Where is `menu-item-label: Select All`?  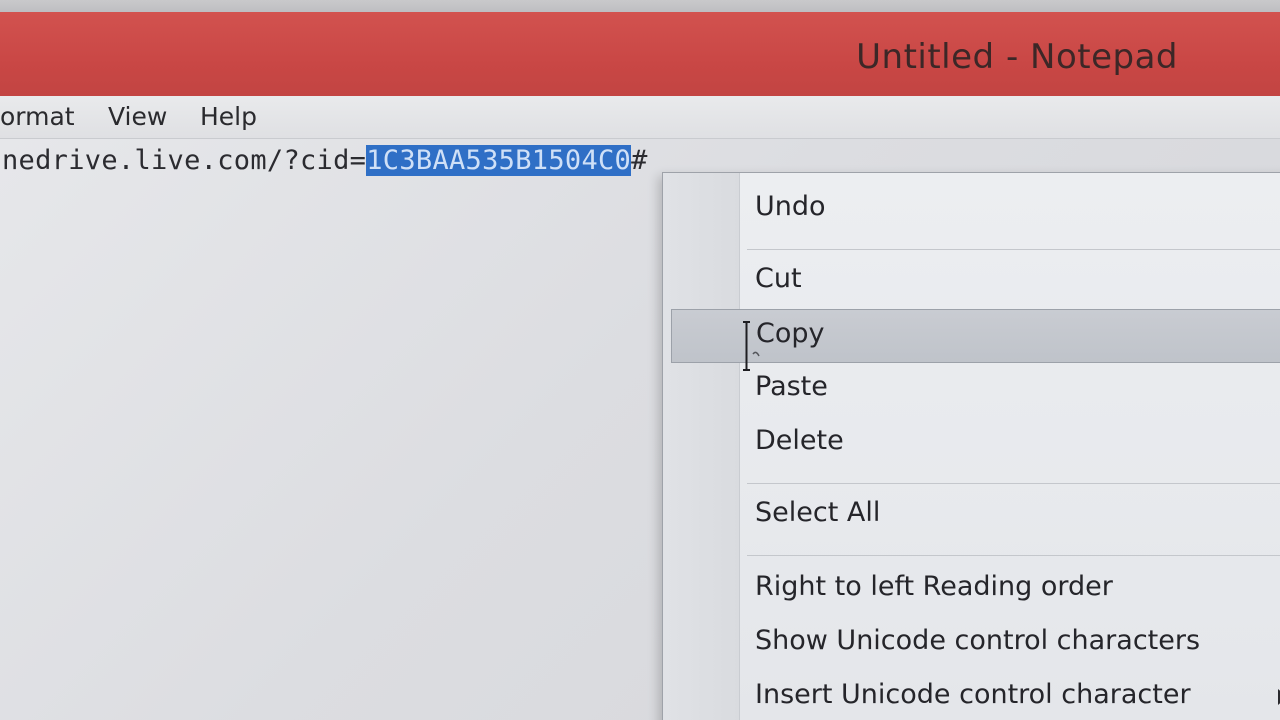
menu-item-label: Select All is located at coordinates (818, 512).